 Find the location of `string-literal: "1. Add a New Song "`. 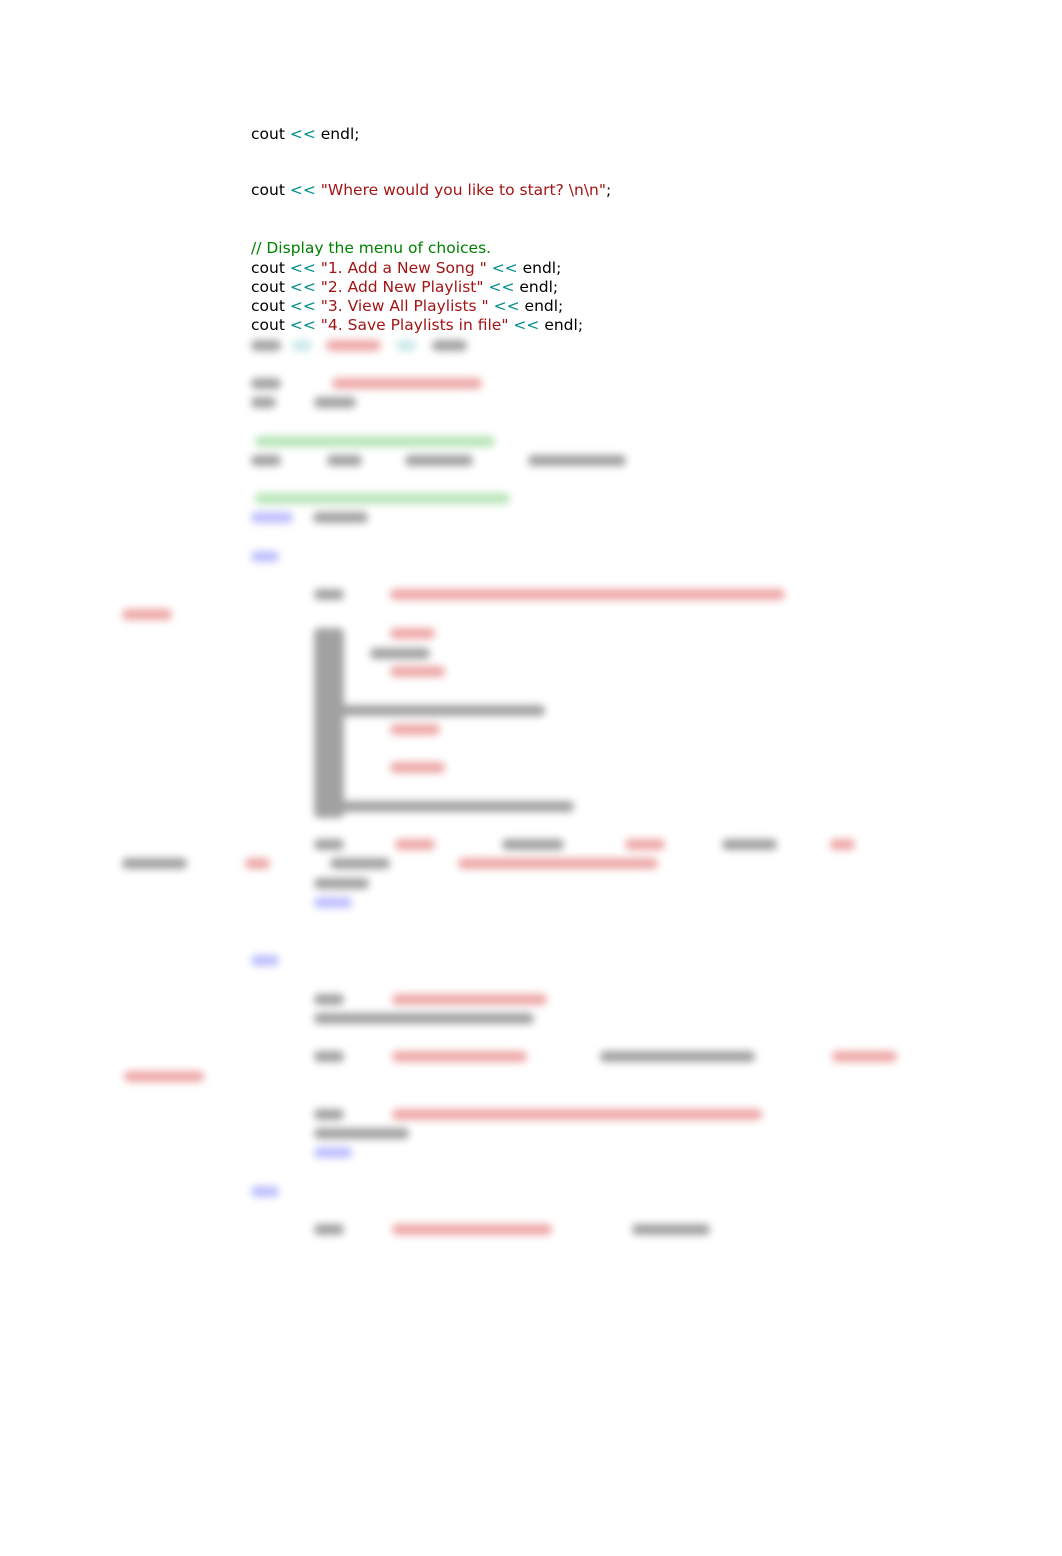

string-literal: "1. Add a New Song " is located at coordinates (403, 268).